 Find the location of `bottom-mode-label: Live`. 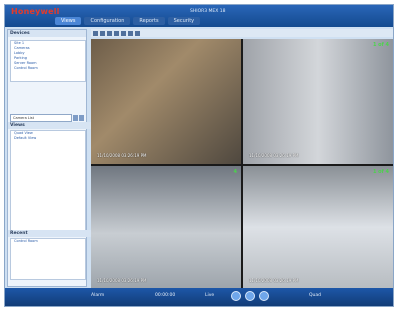

bottom-mode-label: Live is located at coordinates (210, 295).